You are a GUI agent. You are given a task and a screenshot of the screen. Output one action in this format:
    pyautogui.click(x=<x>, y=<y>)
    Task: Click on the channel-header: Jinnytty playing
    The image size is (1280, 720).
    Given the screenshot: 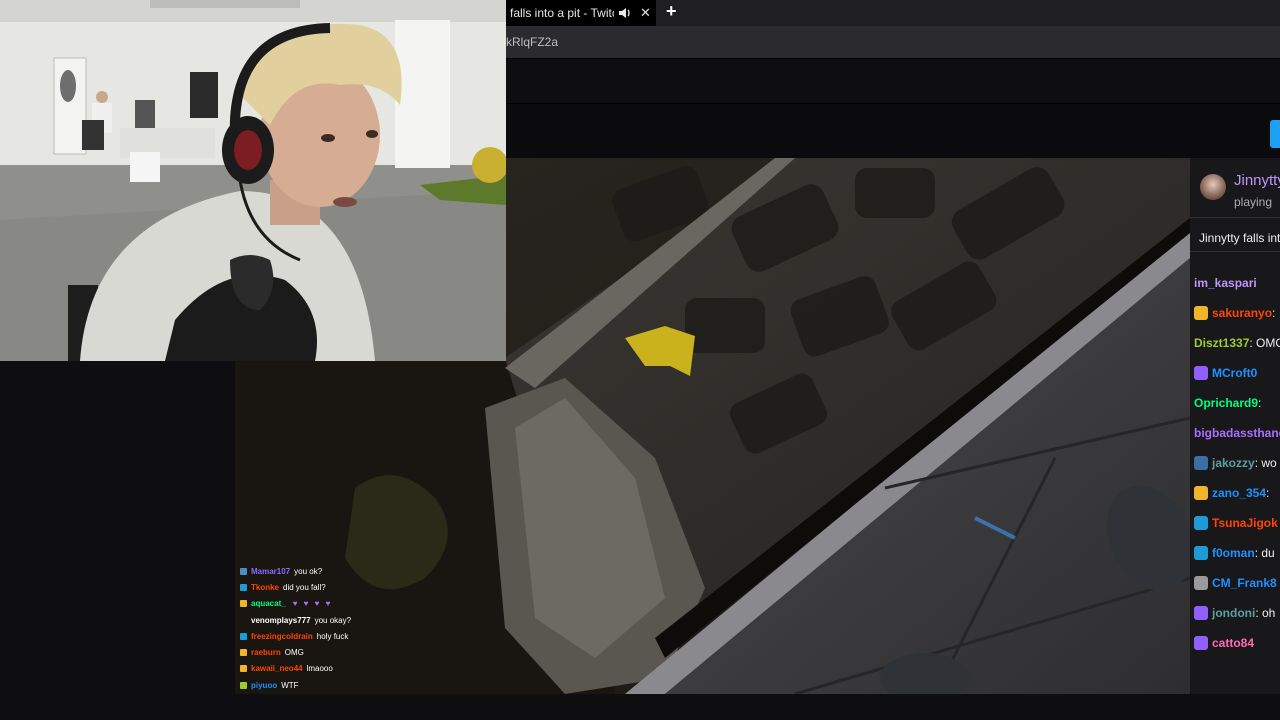 What is the action you would take?
    pyautogui.click(x=1235, y=188)
    